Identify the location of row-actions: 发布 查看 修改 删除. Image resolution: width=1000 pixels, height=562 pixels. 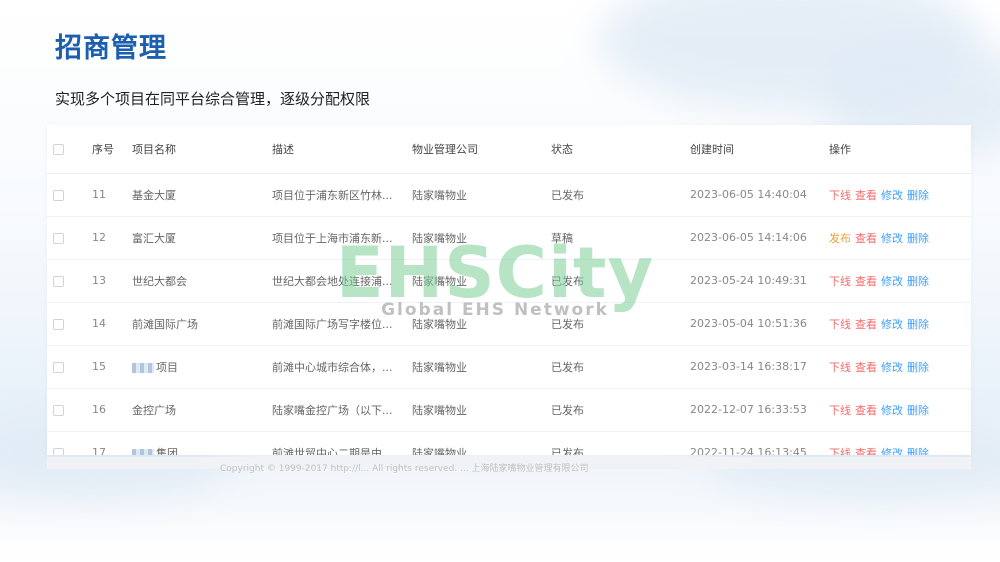
(900, 238).